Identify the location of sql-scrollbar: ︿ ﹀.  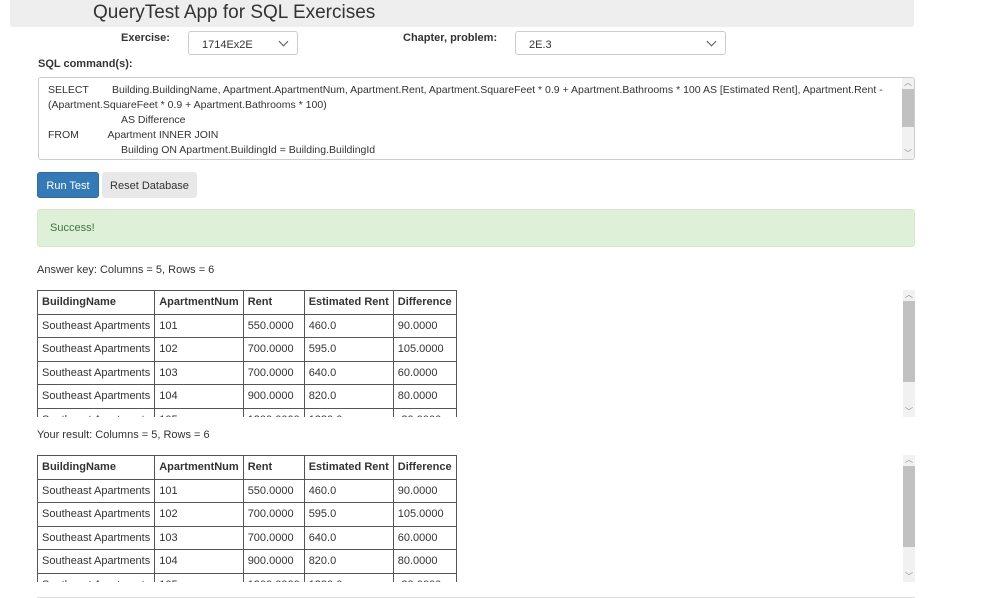
(908, 118).